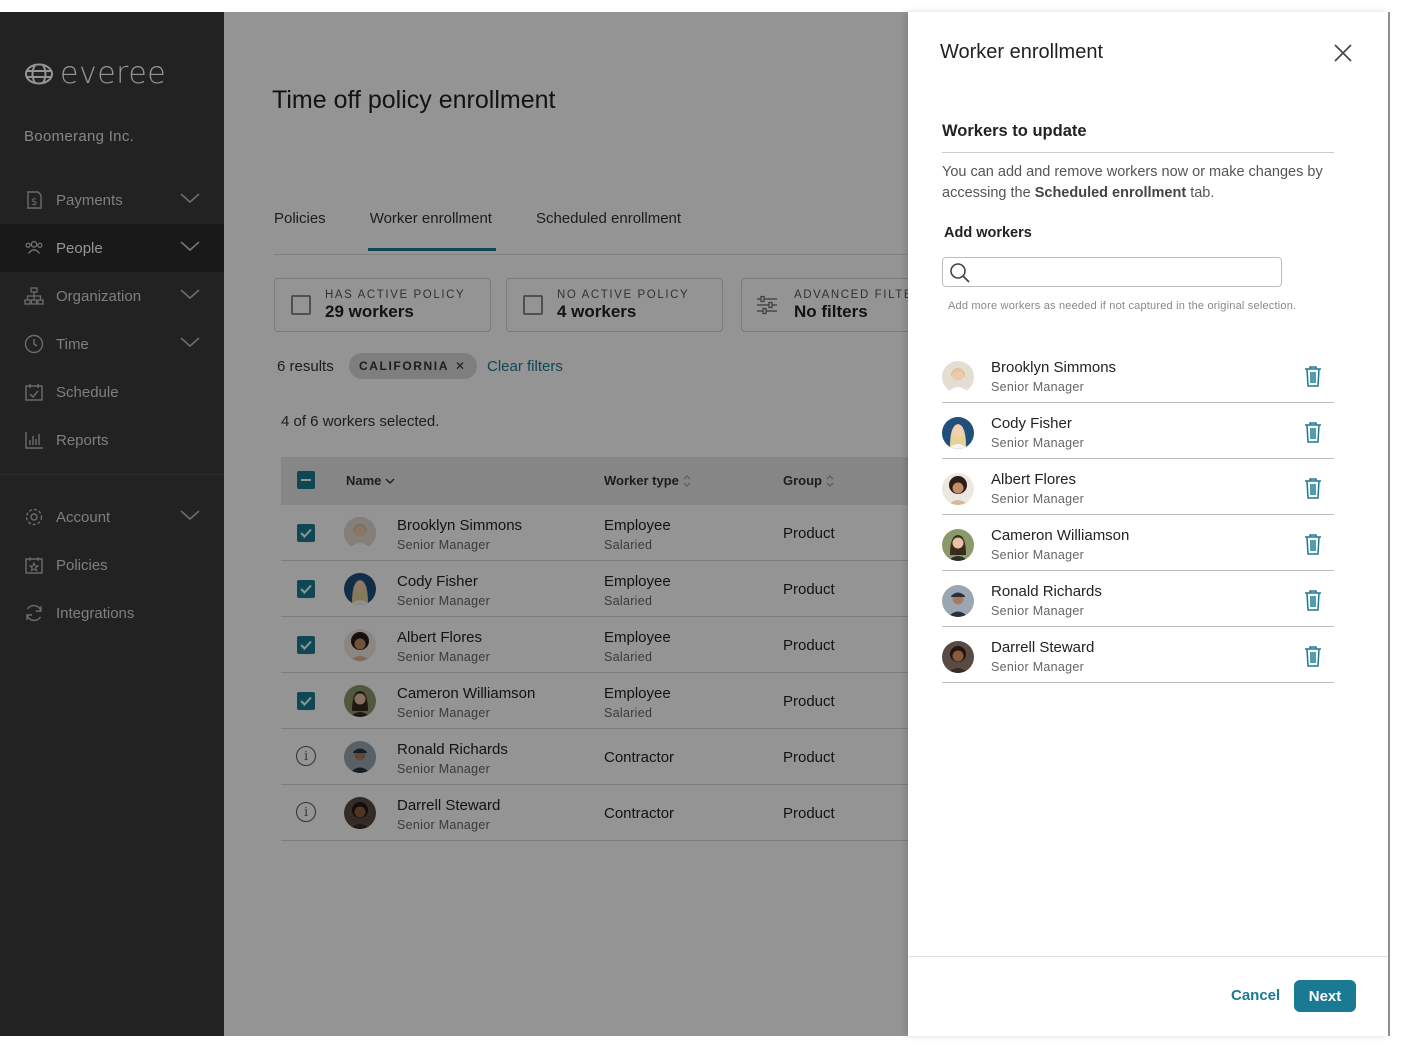 The image size is (1404, 1056). Describe the element at coordinates (1060, 535) in the screenshot. I see `worker-name: Cameron Williamson` at that location.